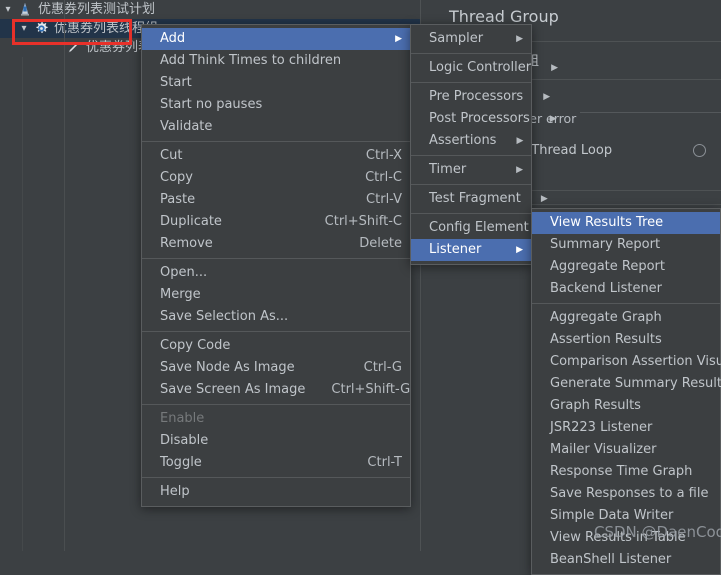 The image size is (721, 575). Describe the element at coordinates (606, 317) in the screenshot. I see `menu-item-label: Aggregate Graph` at that location.